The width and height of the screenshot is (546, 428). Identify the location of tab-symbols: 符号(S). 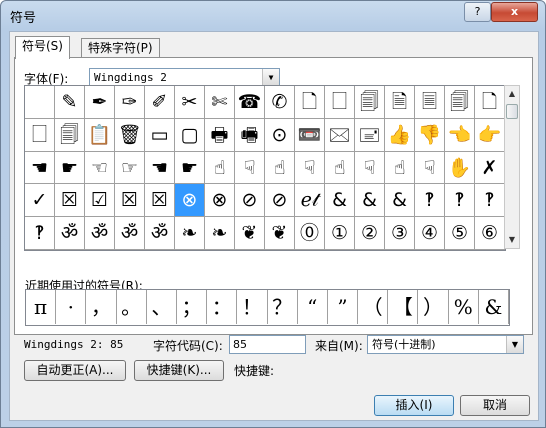
(42, 47).